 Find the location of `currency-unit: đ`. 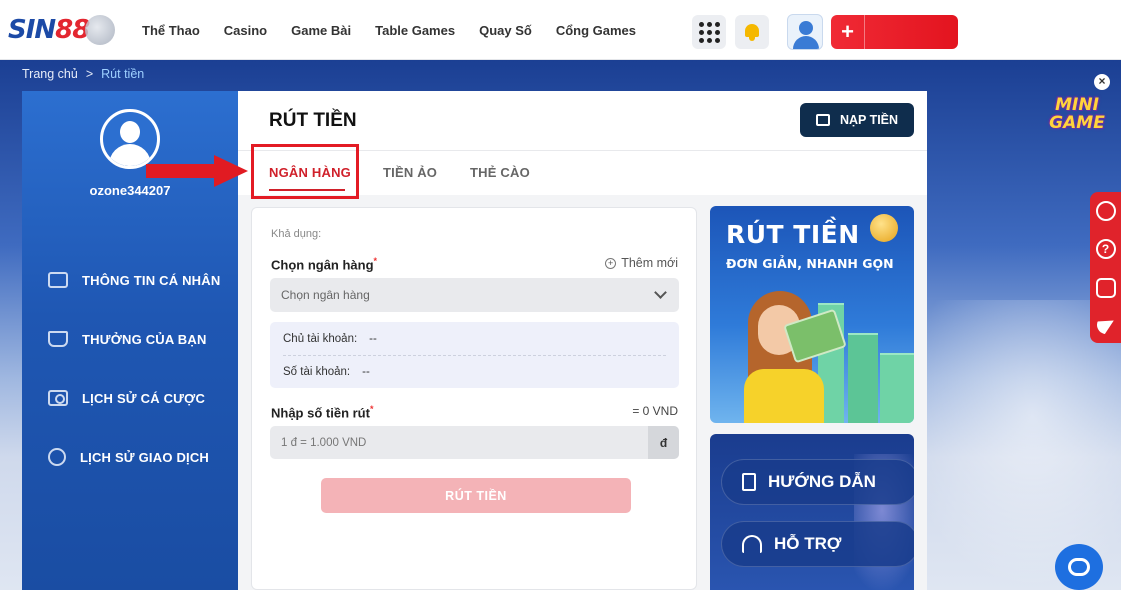

currency-unit: đ is located at coordinates (663, 442).